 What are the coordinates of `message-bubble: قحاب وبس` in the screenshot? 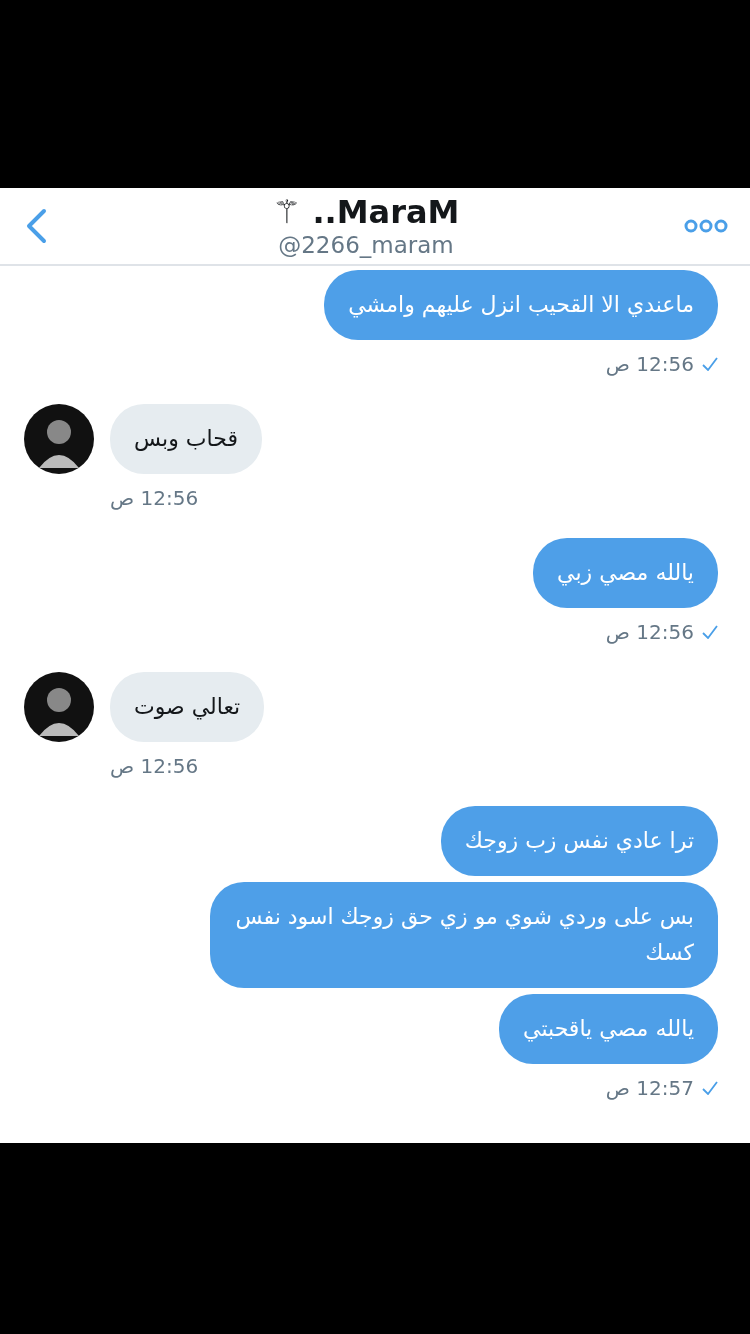 It's located at (186, 439).